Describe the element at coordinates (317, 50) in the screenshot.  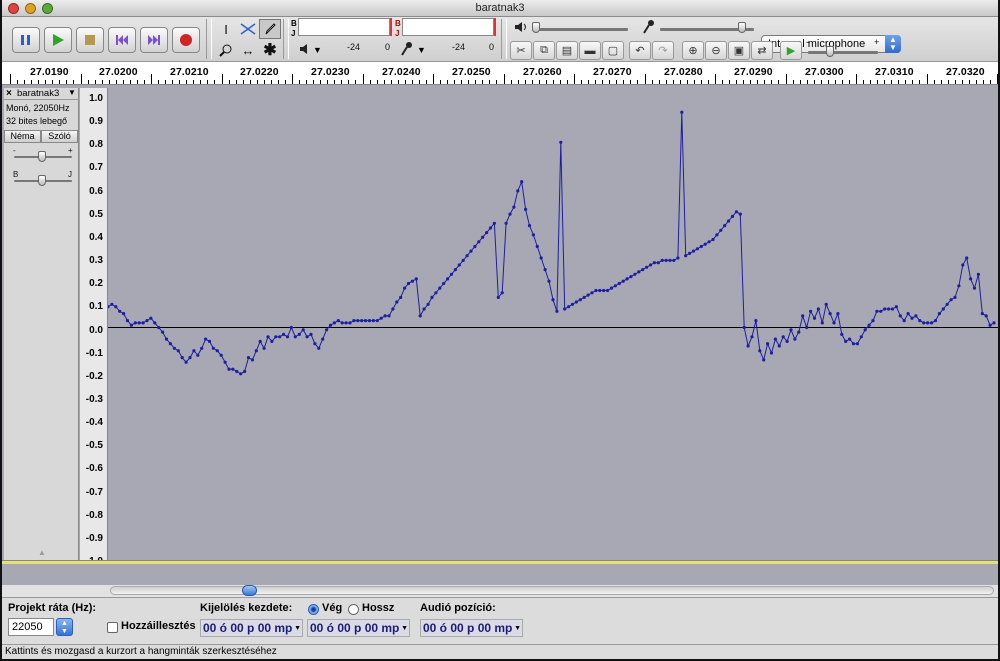
I see `playback-meter-menu-icon: ▼` at that location.